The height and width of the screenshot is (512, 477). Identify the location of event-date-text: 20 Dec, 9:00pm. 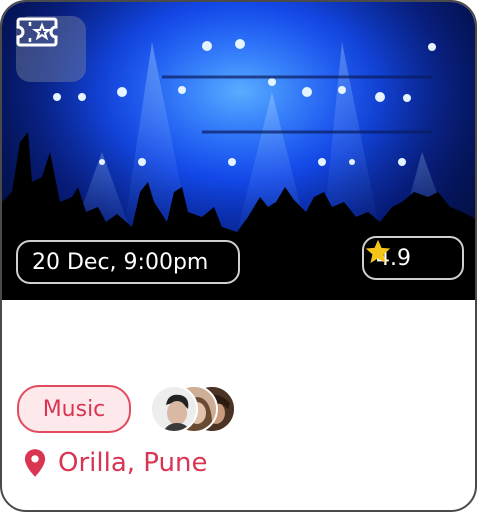
(120, 262).